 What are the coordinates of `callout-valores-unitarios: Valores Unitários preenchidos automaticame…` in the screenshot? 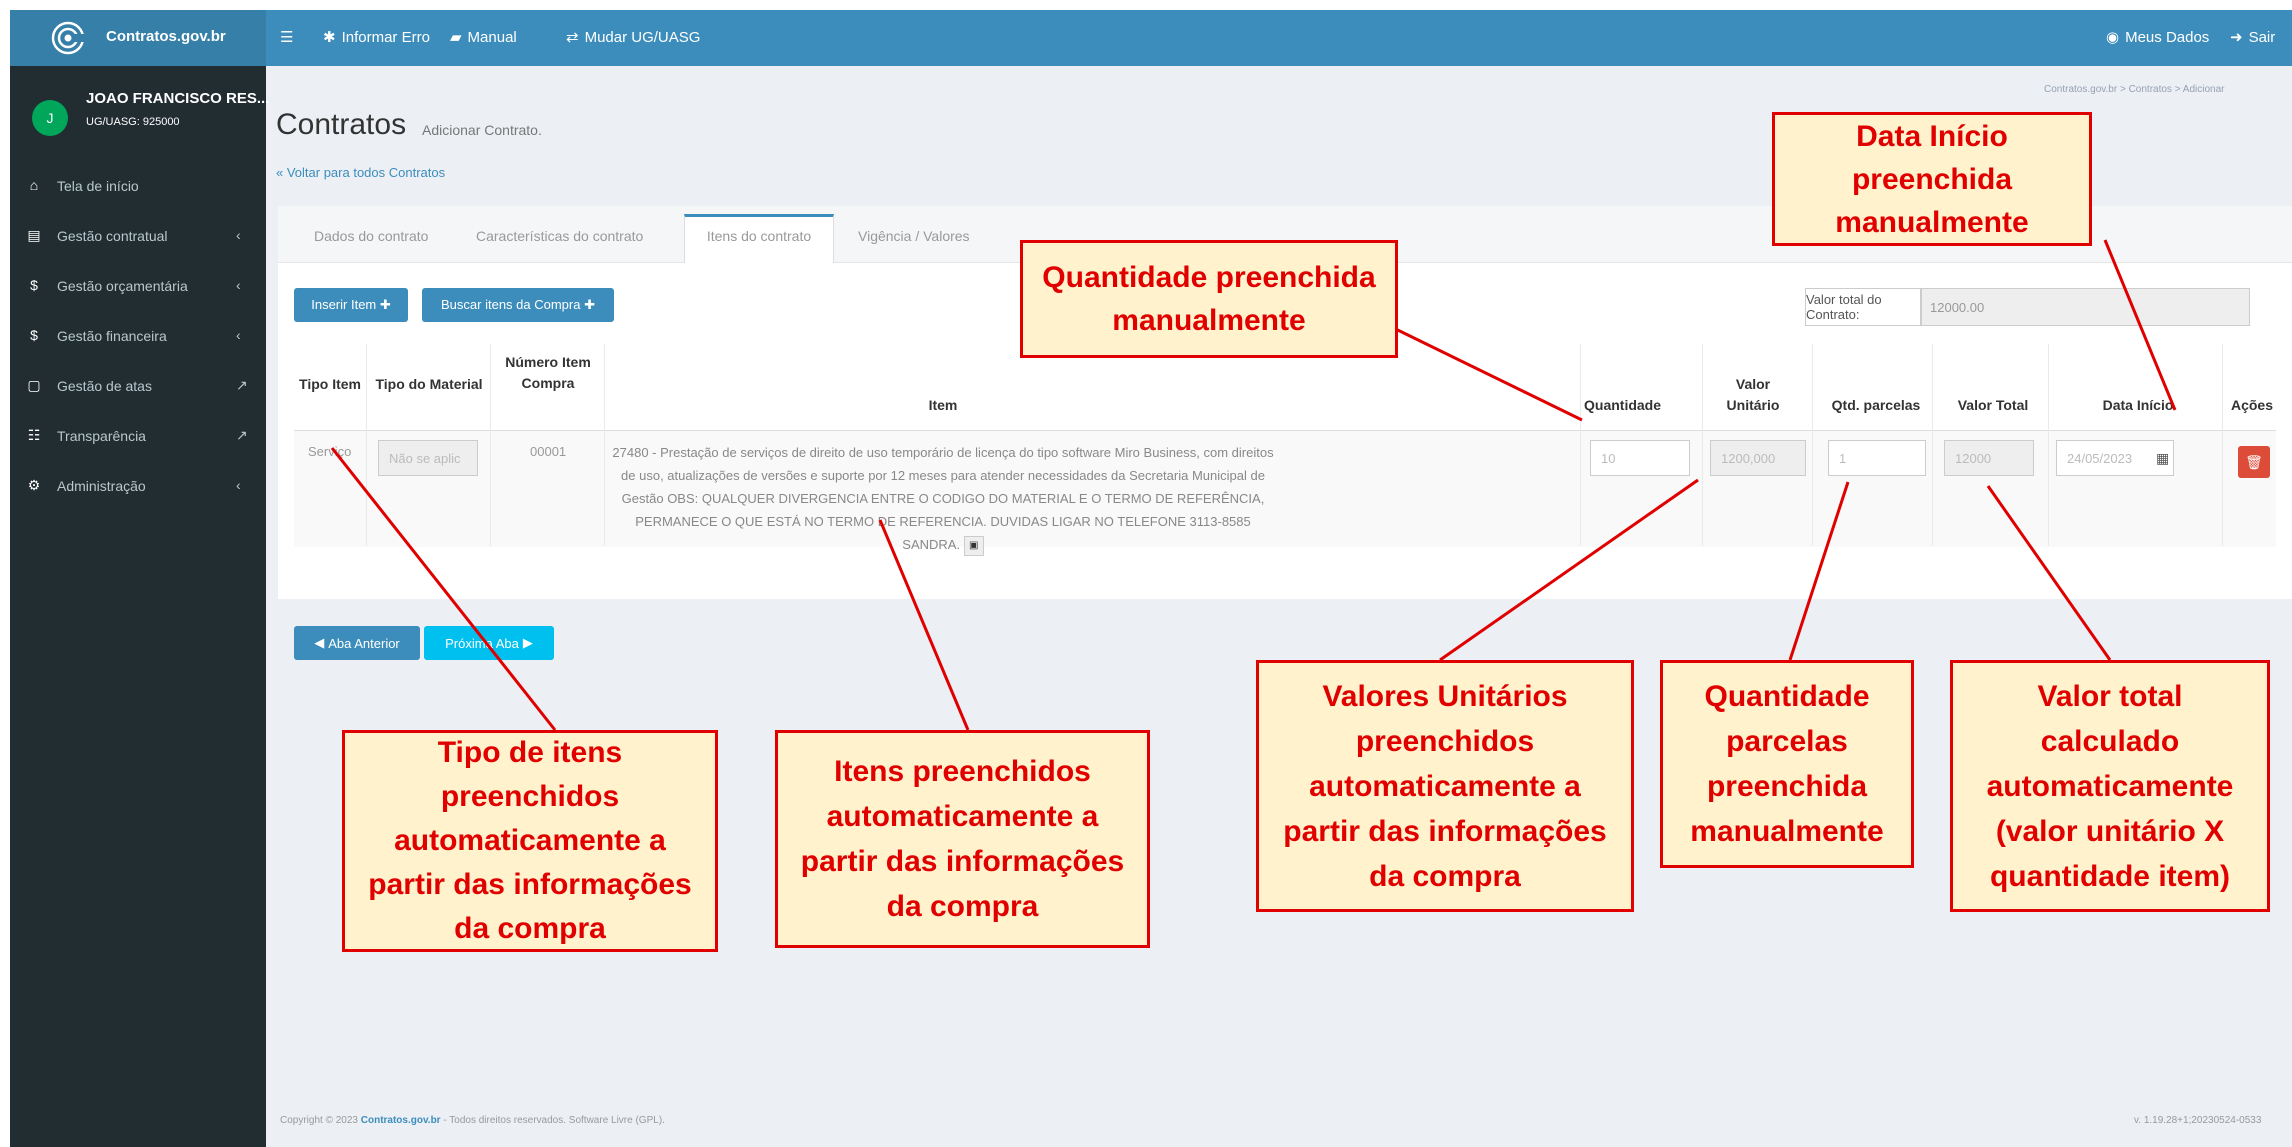 It's located at (1445, 786).